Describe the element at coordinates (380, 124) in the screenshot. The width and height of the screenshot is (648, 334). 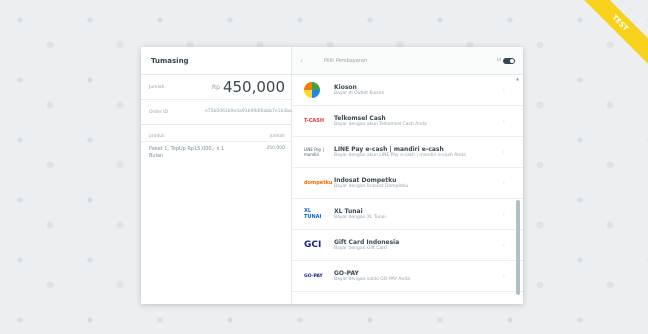
I see `payment-method-desc: Bayar dengan akun Telkomsel Cash Anda` at that location.